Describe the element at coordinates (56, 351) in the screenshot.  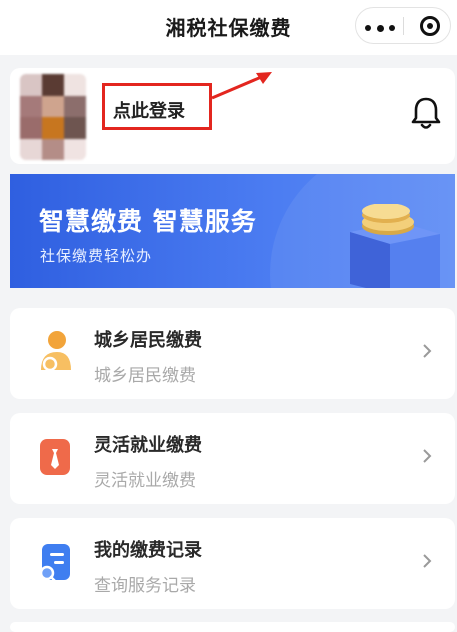
I see `resident-user-icon` at that location.